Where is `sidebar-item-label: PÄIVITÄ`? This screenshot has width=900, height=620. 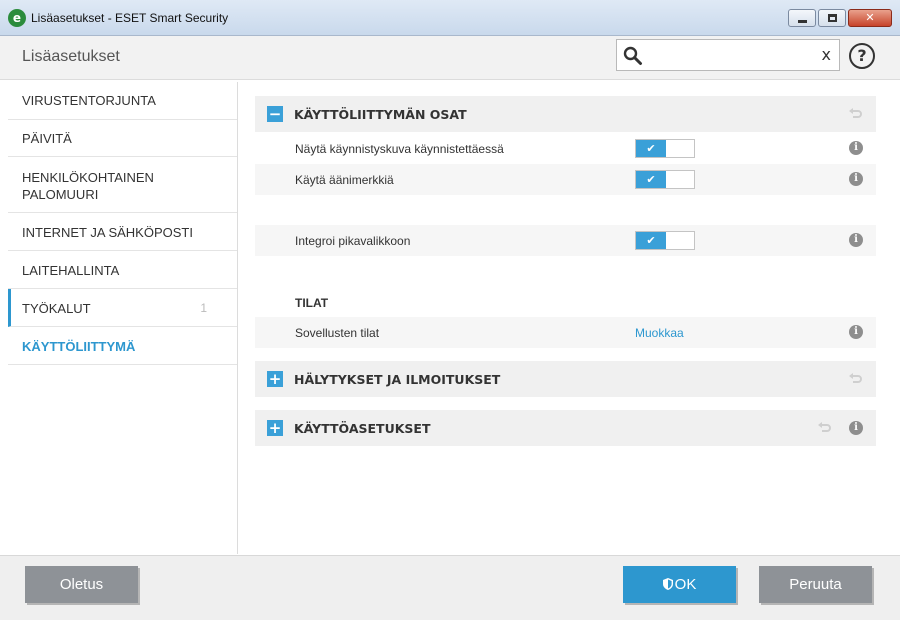 sidebar-item-label: PÄIVITÄ is located at coordinates (47, 138).